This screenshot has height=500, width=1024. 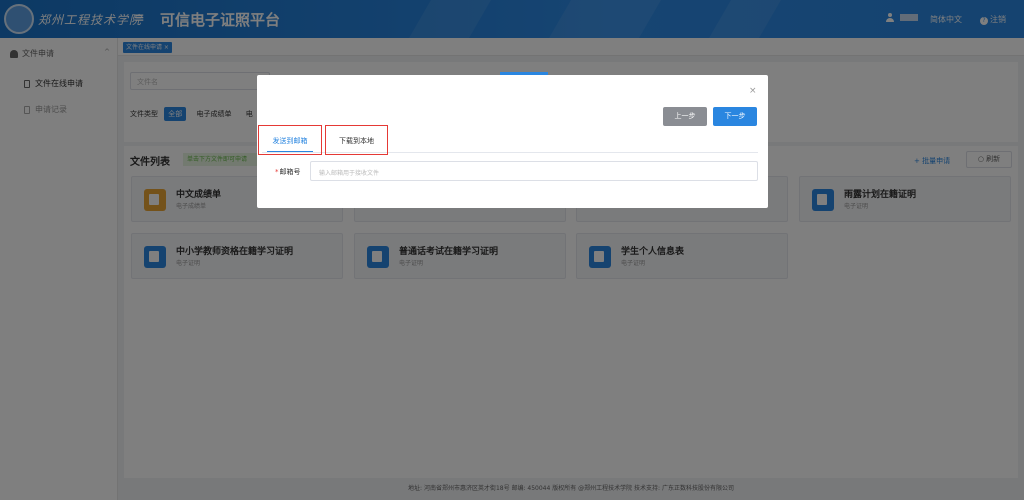 What do you see at coordinates (685, 116) in the screenshot?
I see `prev-step-button: 上一步` at bounding box center [685, 116].